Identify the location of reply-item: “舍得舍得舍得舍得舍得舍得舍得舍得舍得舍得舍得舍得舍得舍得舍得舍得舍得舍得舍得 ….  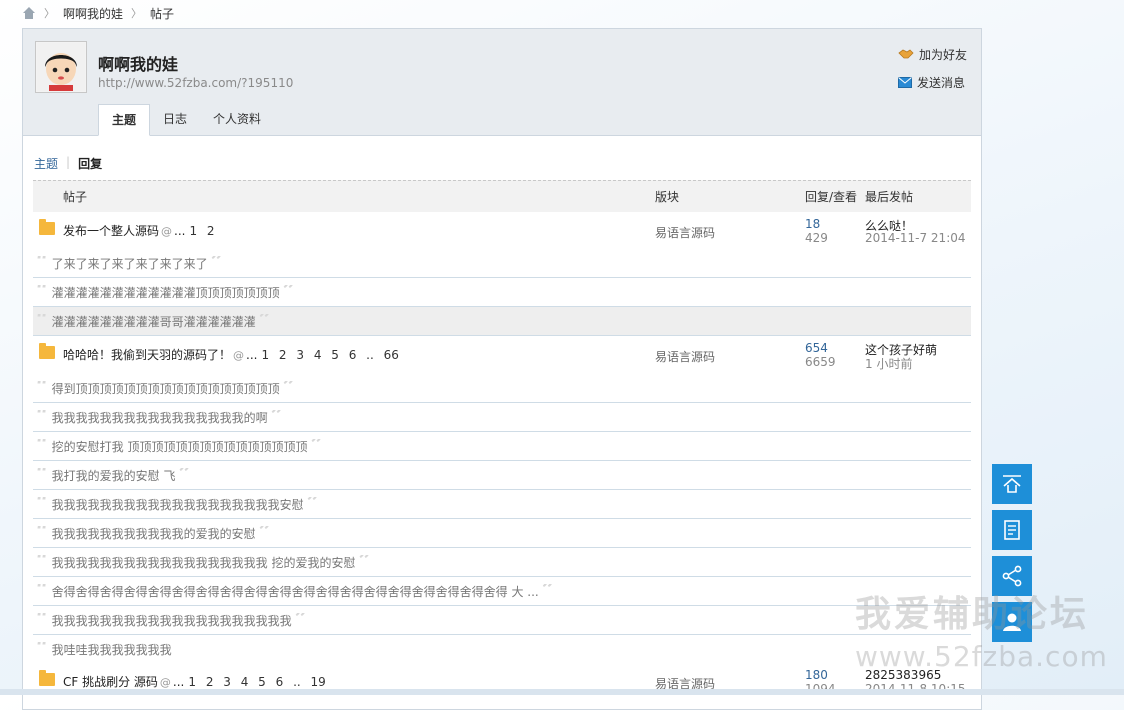
(502, 591).